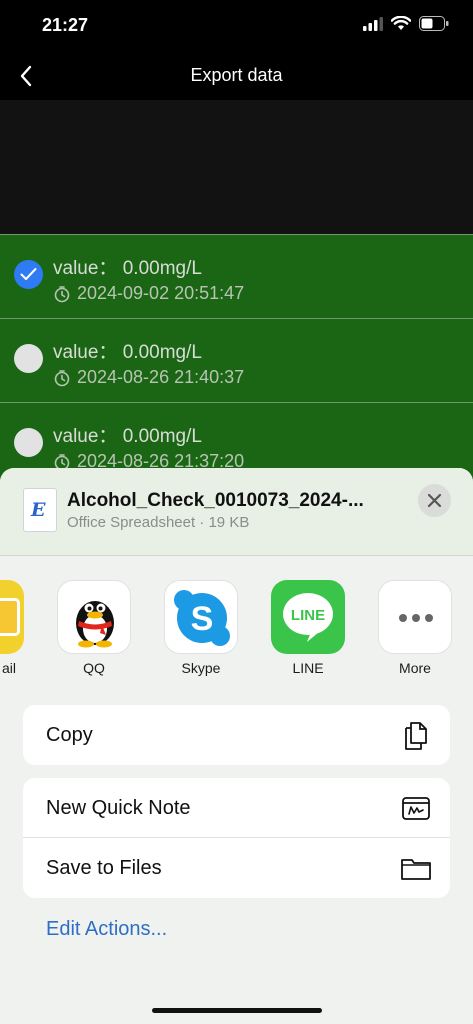 The height and width of the screenshot is (1024, 473). I want to click on record-row: value： 0.00mg/L 2024-09-02 20:51:47, so click(236, 276).